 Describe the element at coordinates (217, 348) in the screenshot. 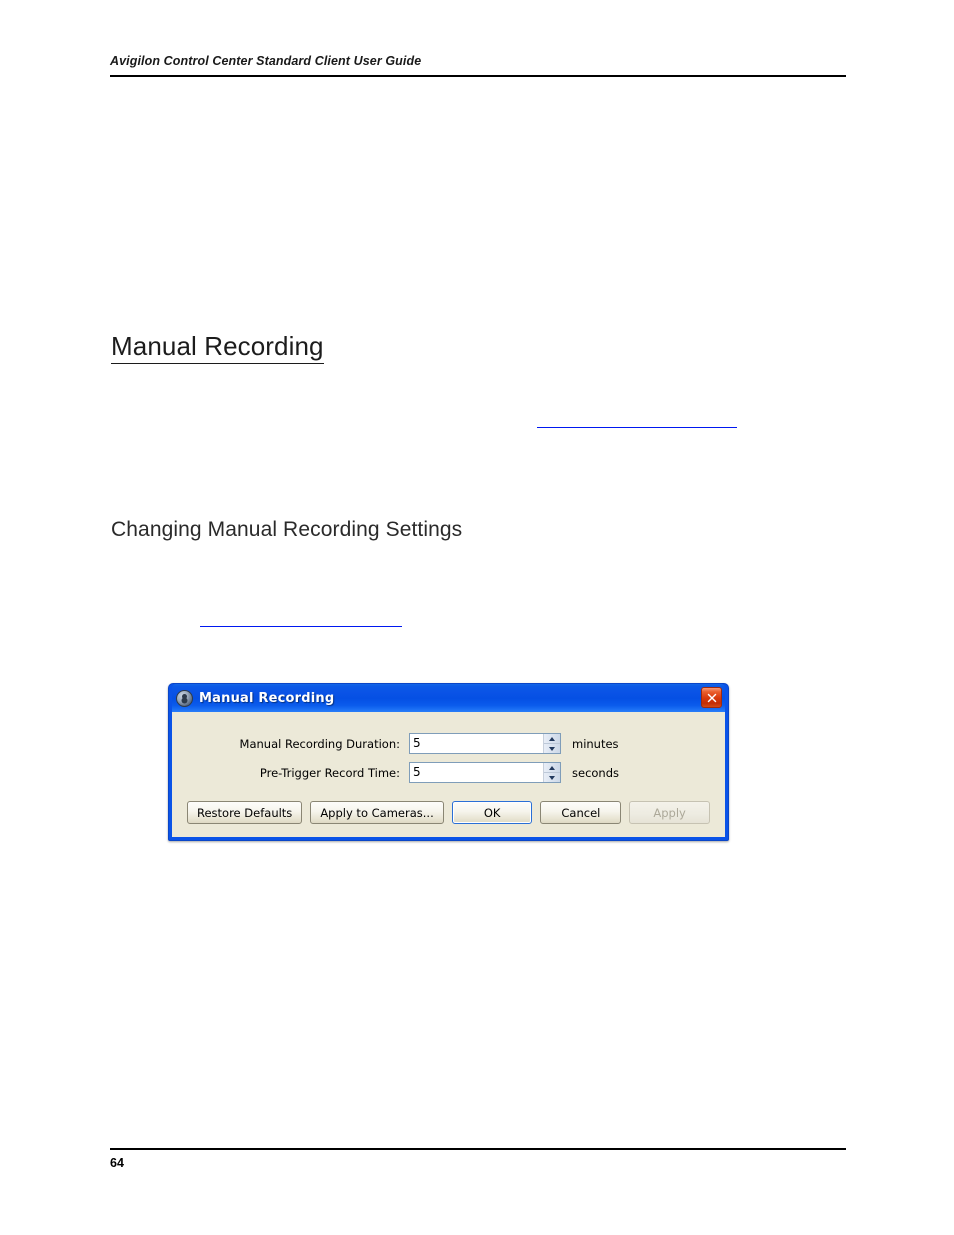

I see `page-title: Manual Recording` at that location.